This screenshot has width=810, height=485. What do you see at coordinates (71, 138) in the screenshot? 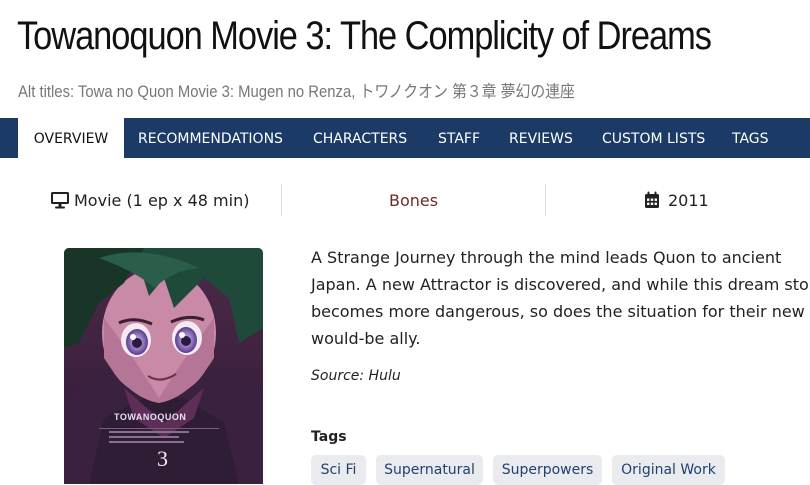
I see `tab-overview: OVERVIEW` at bounding box center [71, 138].